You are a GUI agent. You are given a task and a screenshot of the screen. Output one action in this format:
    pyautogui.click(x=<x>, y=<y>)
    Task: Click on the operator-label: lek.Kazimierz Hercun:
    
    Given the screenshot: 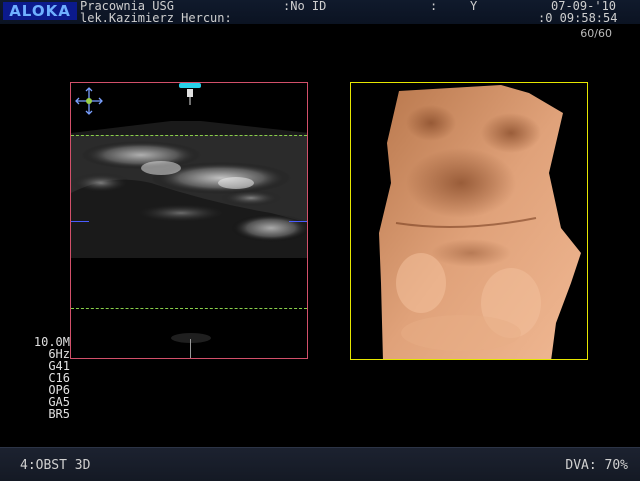 What is the action you would take?
    pyautogui.click(x=156, y=18)
    